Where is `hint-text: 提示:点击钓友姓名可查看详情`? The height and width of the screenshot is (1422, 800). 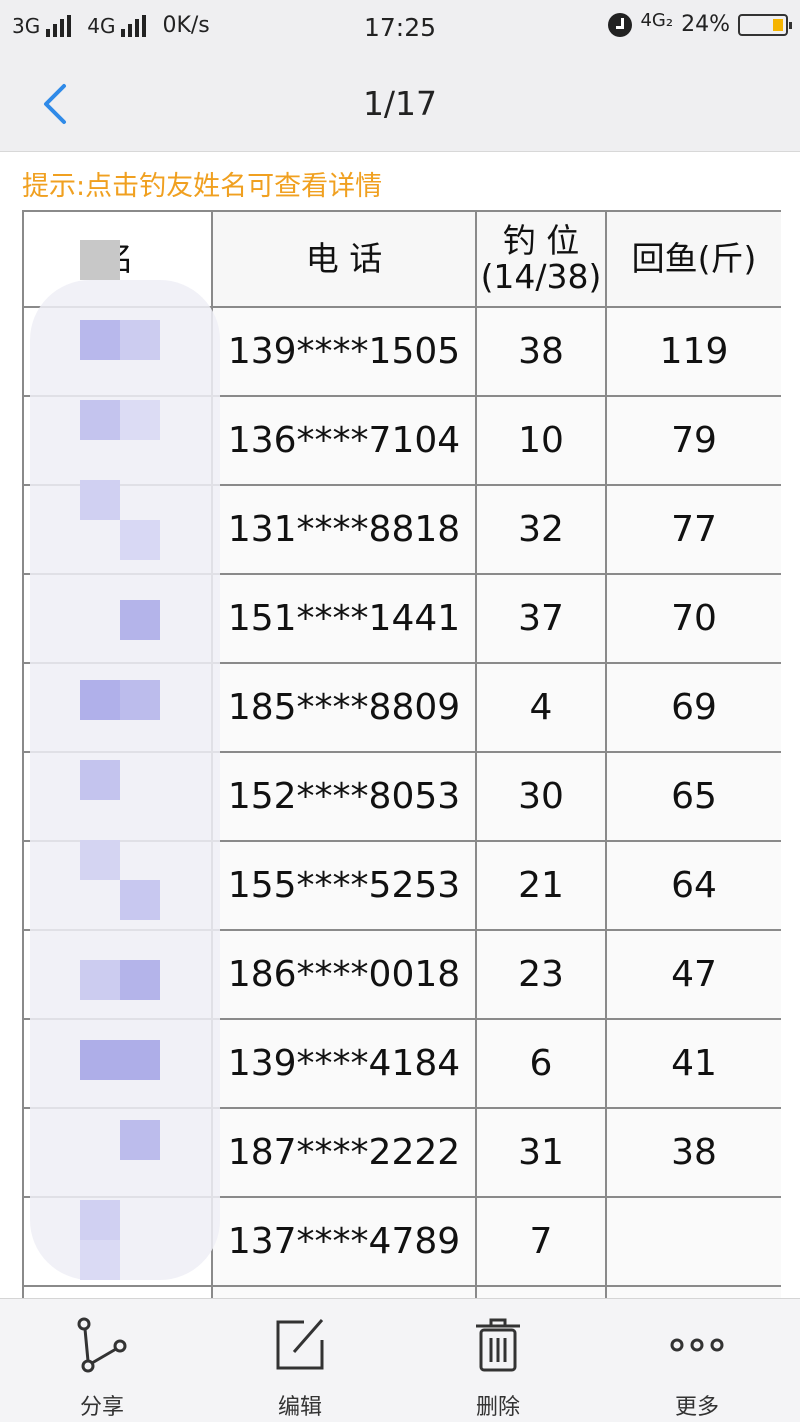 hint-text: 提示:点击钓友姓名可查看详情 is located at coordinates (202, 186).